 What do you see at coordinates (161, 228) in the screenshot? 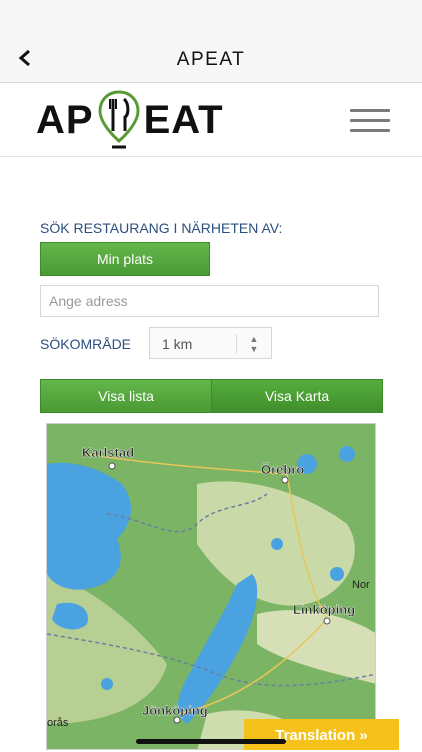
I see `search-heading: SÖK RESTAURANG I NÄRHETEN AV:` at bounding box center [161, 228].